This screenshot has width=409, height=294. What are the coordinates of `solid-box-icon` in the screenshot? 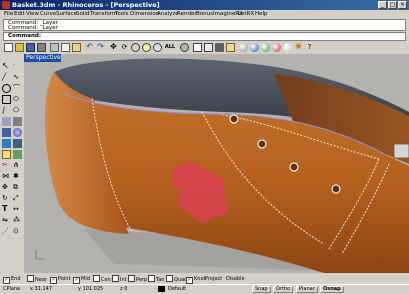 It's located at (6, 132).